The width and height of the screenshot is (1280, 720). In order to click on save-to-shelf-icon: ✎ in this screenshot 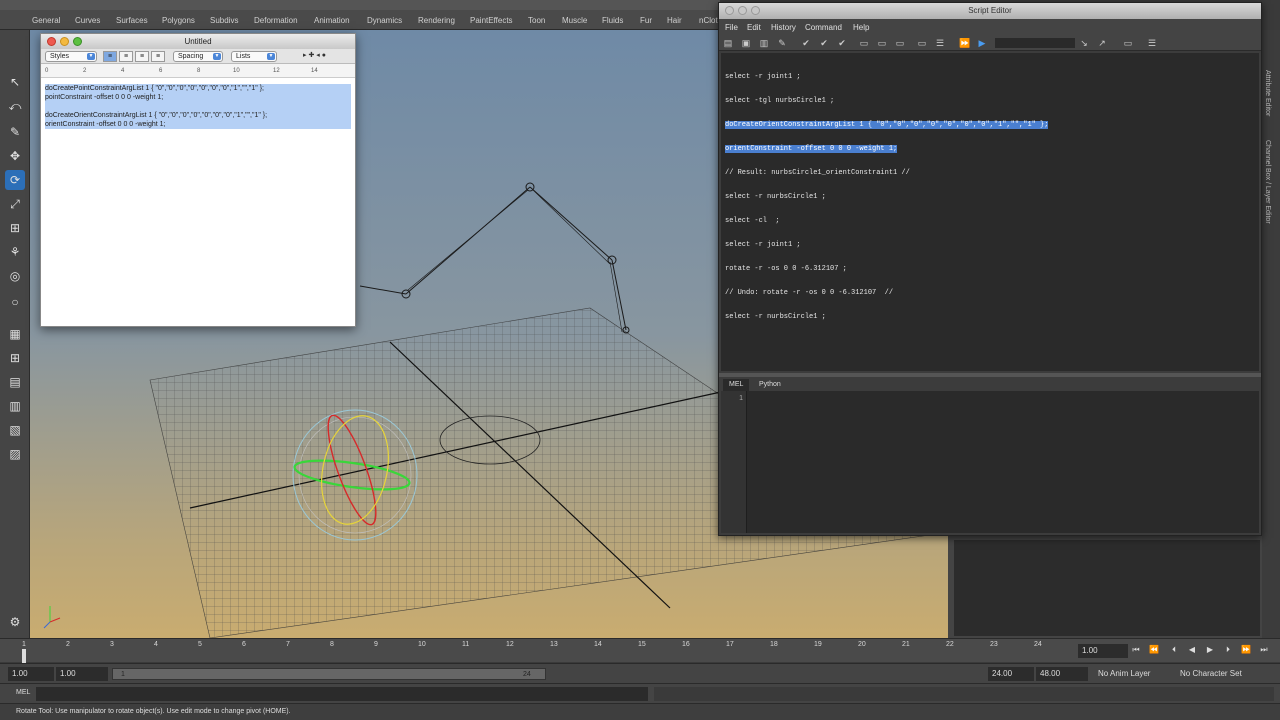, I will do `click(782, 43)`.